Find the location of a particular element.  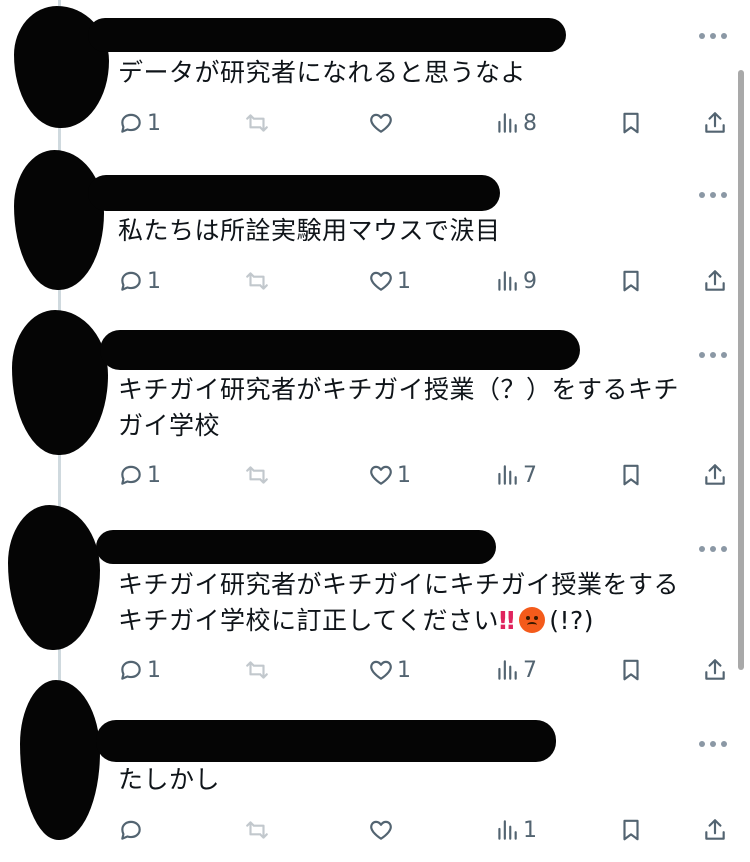

angry-face-icon is located at coordinates (532, 620).